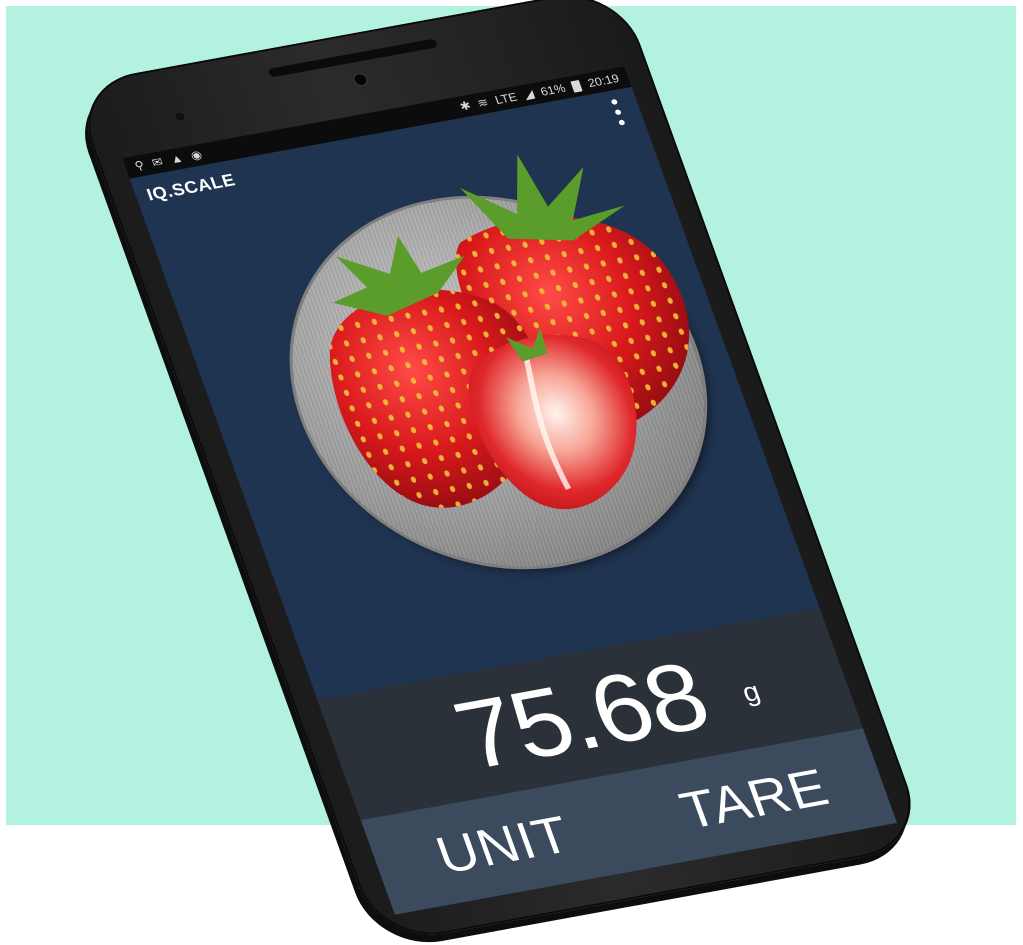  What do you see at coordinates (483, 102) in the screenshot?
I see `wifi-icon: ≋` at bounding box center [483, 102].